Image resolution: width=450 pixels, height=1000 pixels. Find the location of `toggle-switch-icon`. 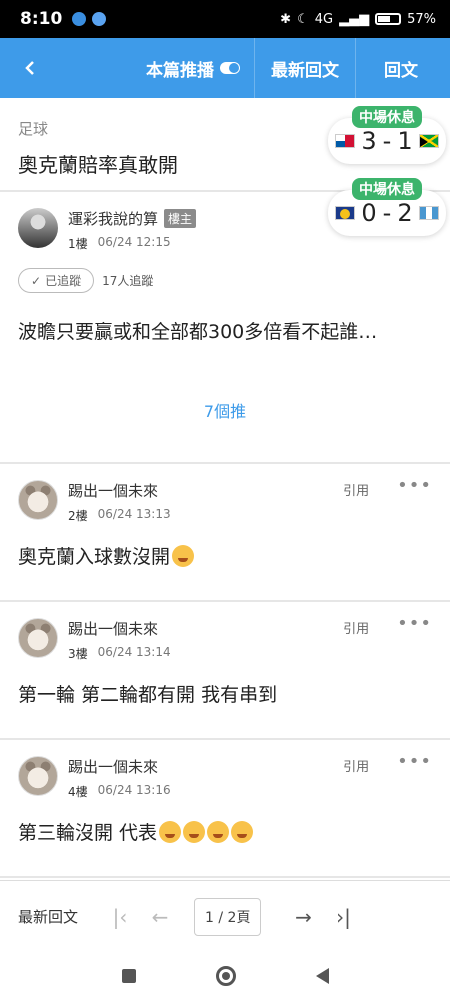

toggle-switch-icon is located at coordinates (230, 68).